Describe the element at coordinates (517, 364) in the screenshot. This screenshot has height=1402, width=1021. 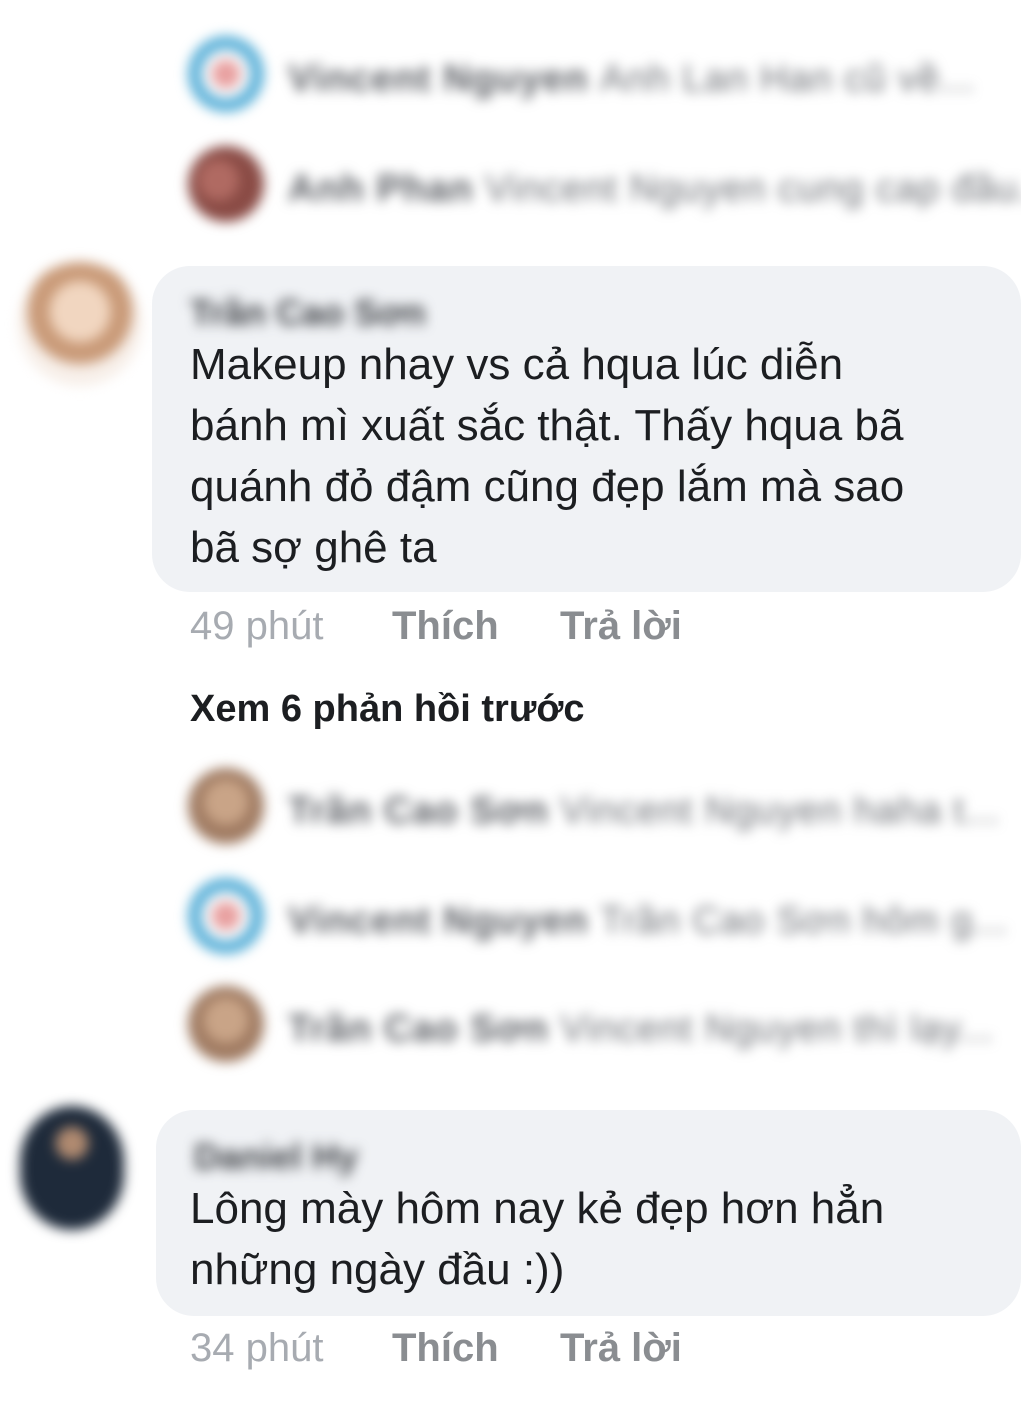
I see `comment-line: Makeup nhay vs cả hqua lúc diễn` at that location.